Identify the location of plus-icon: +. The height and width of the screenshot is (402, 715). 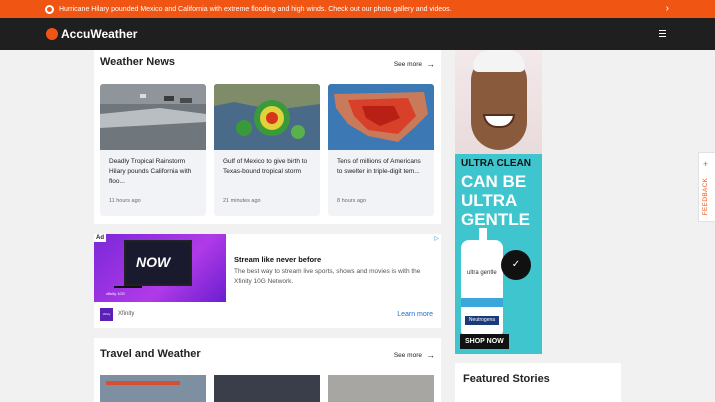
(705, 164).